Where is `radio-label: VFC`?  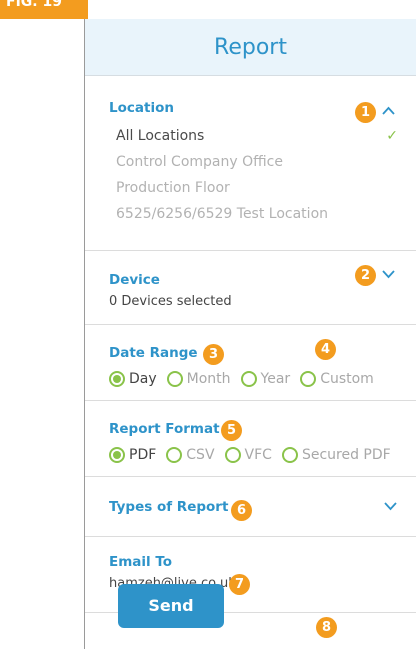
radio-label: VFC is located at coordinates (258, 455).